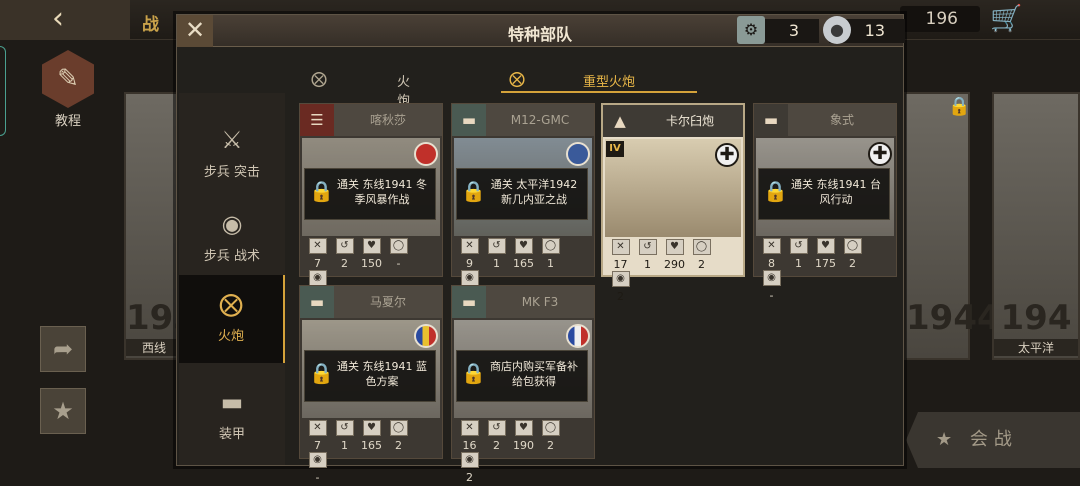  Describe the element at coordinates (232, 172) in the screenshot. I see `category-label: 步兵 突击` at that location.